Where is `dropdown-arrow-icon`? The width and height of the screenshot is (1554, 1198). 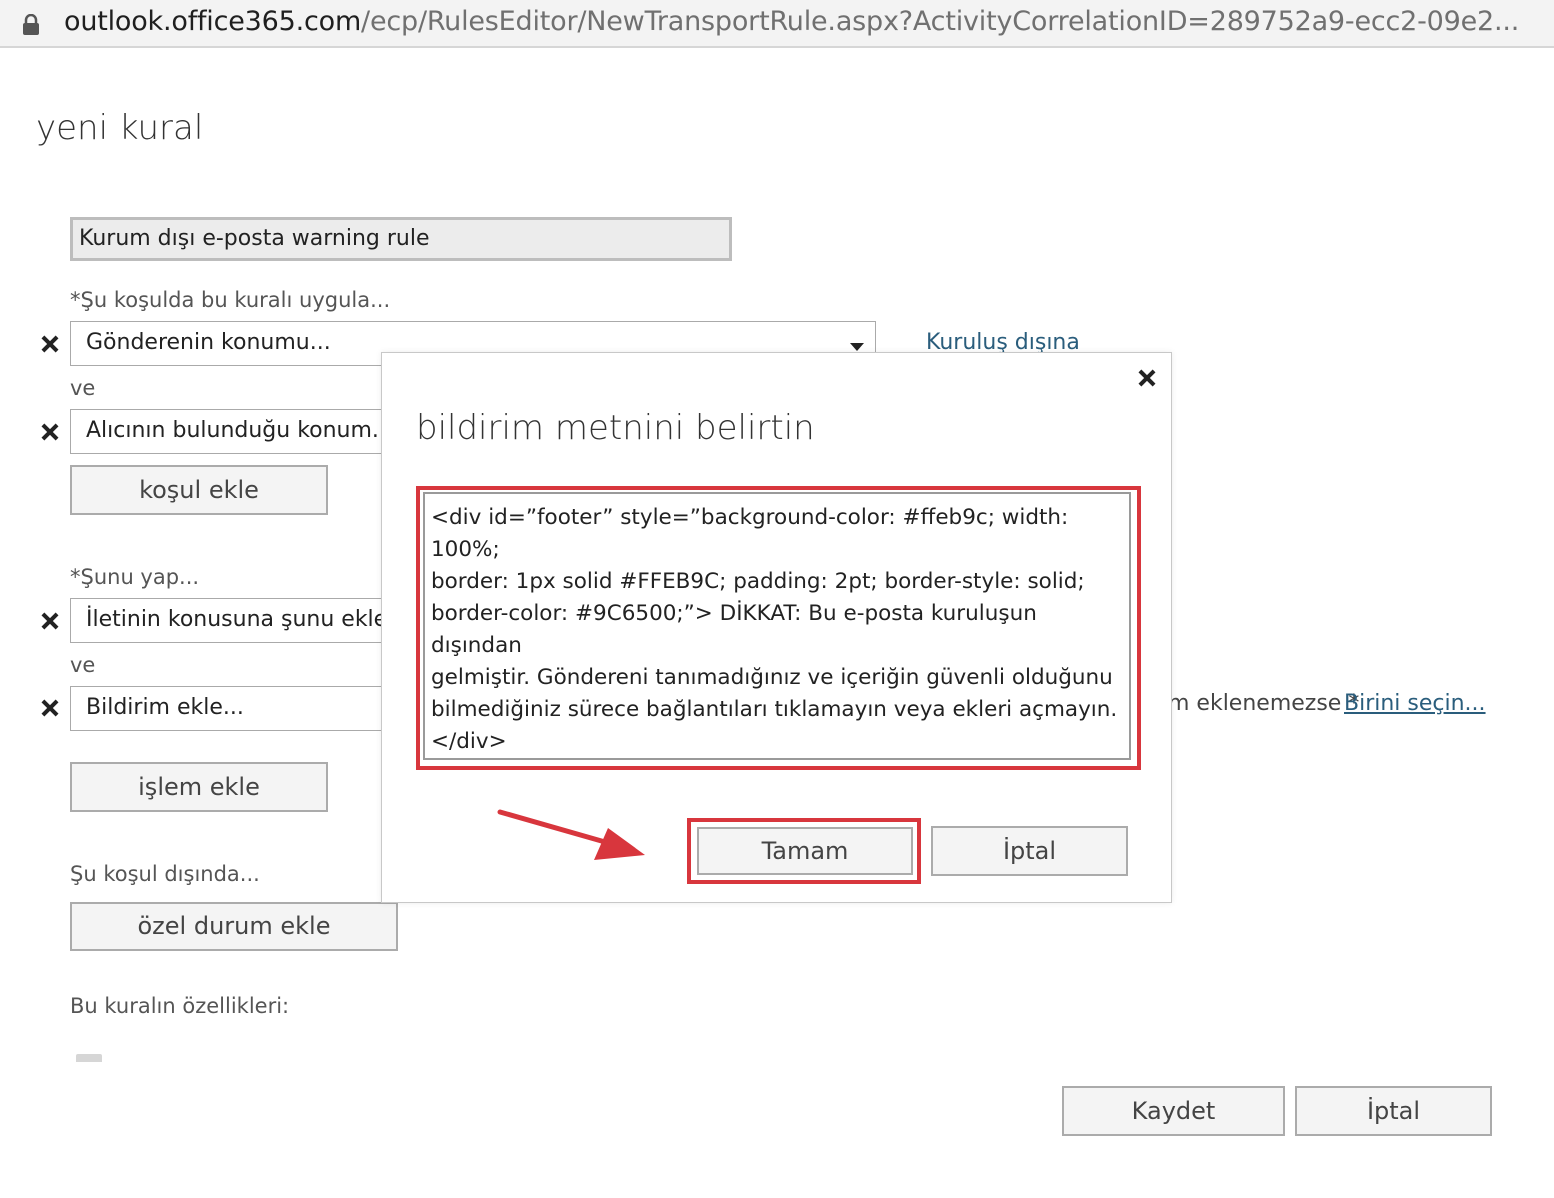
dropdown-arrow-icon is located at coordinates (857, 347).